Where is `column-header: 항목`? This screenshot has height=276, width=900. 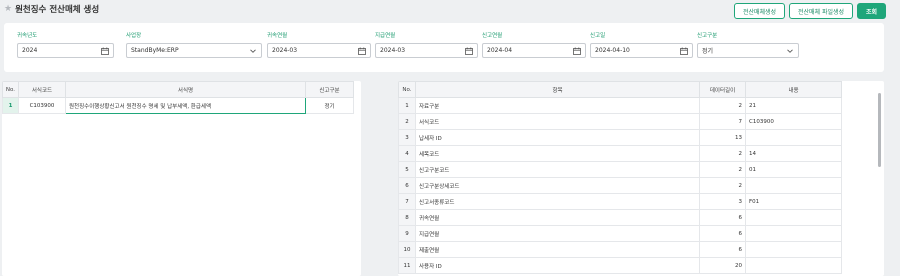 column-header: 항목 is located at coordinates (557, 89).